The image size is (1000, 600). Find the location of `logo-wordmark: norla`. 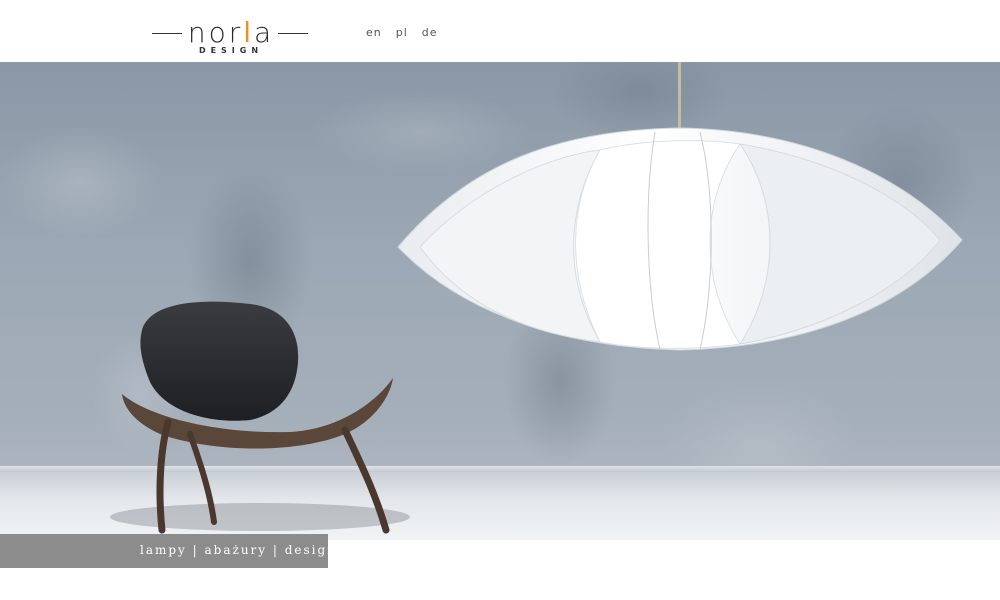

logo-wordmark: norla is located at coordinates (231, 33).